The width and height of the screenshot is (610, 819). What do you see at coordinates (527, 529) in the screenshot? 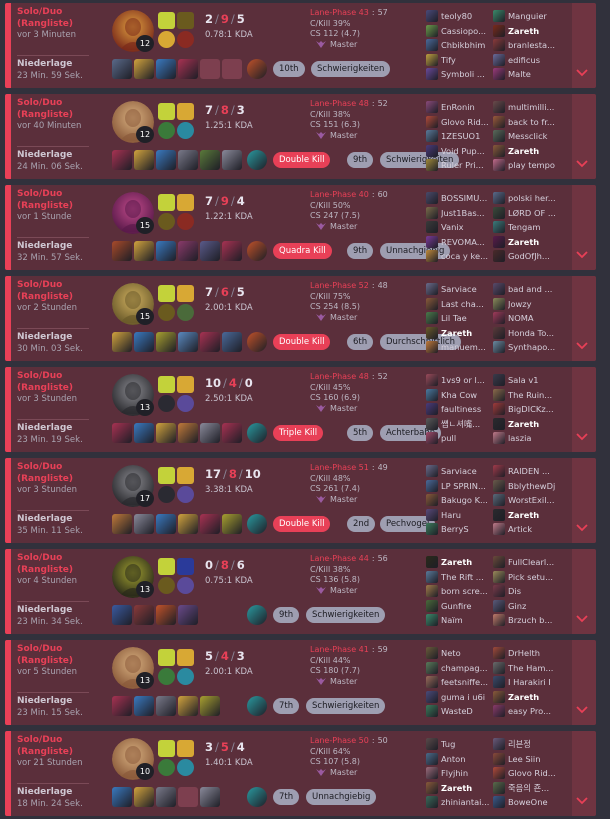
I see `player-row: Artick` at bounding box center [527, 529].